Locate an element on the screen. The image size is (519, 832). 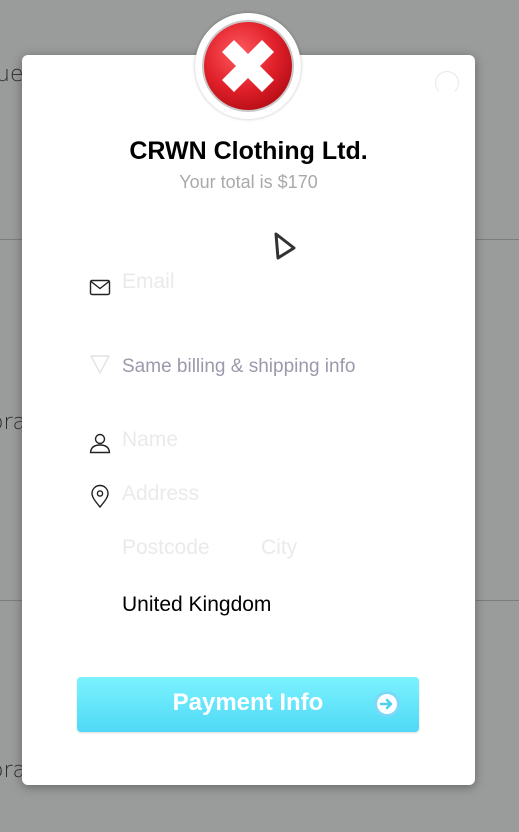
location-pin-icon is located at coordinates (100, 496).